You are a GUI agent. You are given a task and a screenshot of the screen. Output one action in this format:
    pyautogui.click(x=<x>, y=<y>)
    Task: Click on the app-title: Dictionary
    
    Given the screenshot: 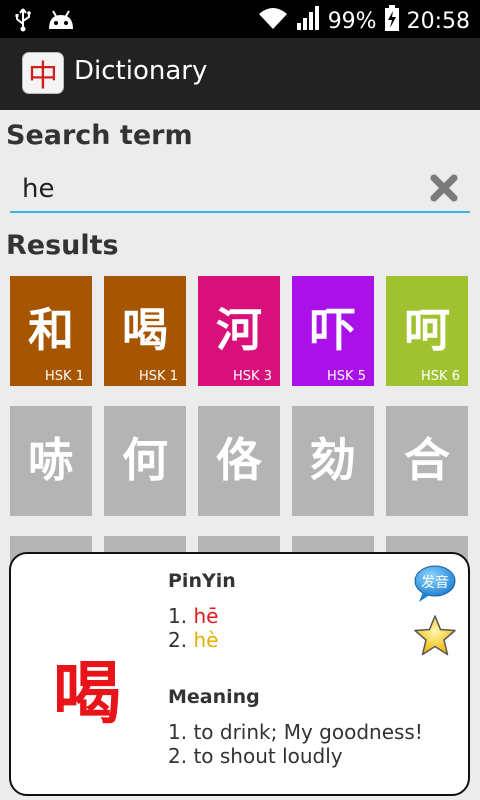 What is the action you would take?
    pyautogui.click(x=141, y=71)
    